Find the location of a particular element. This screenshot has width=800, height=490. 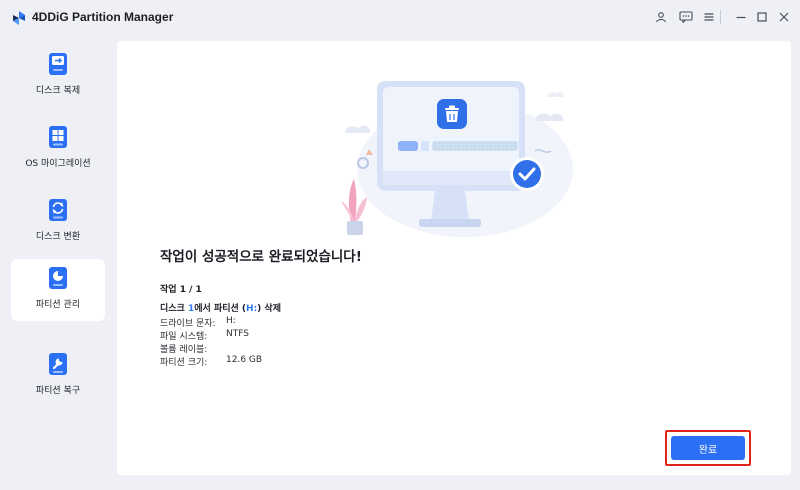

os-migration-icon is located at coordinates (58, 137).